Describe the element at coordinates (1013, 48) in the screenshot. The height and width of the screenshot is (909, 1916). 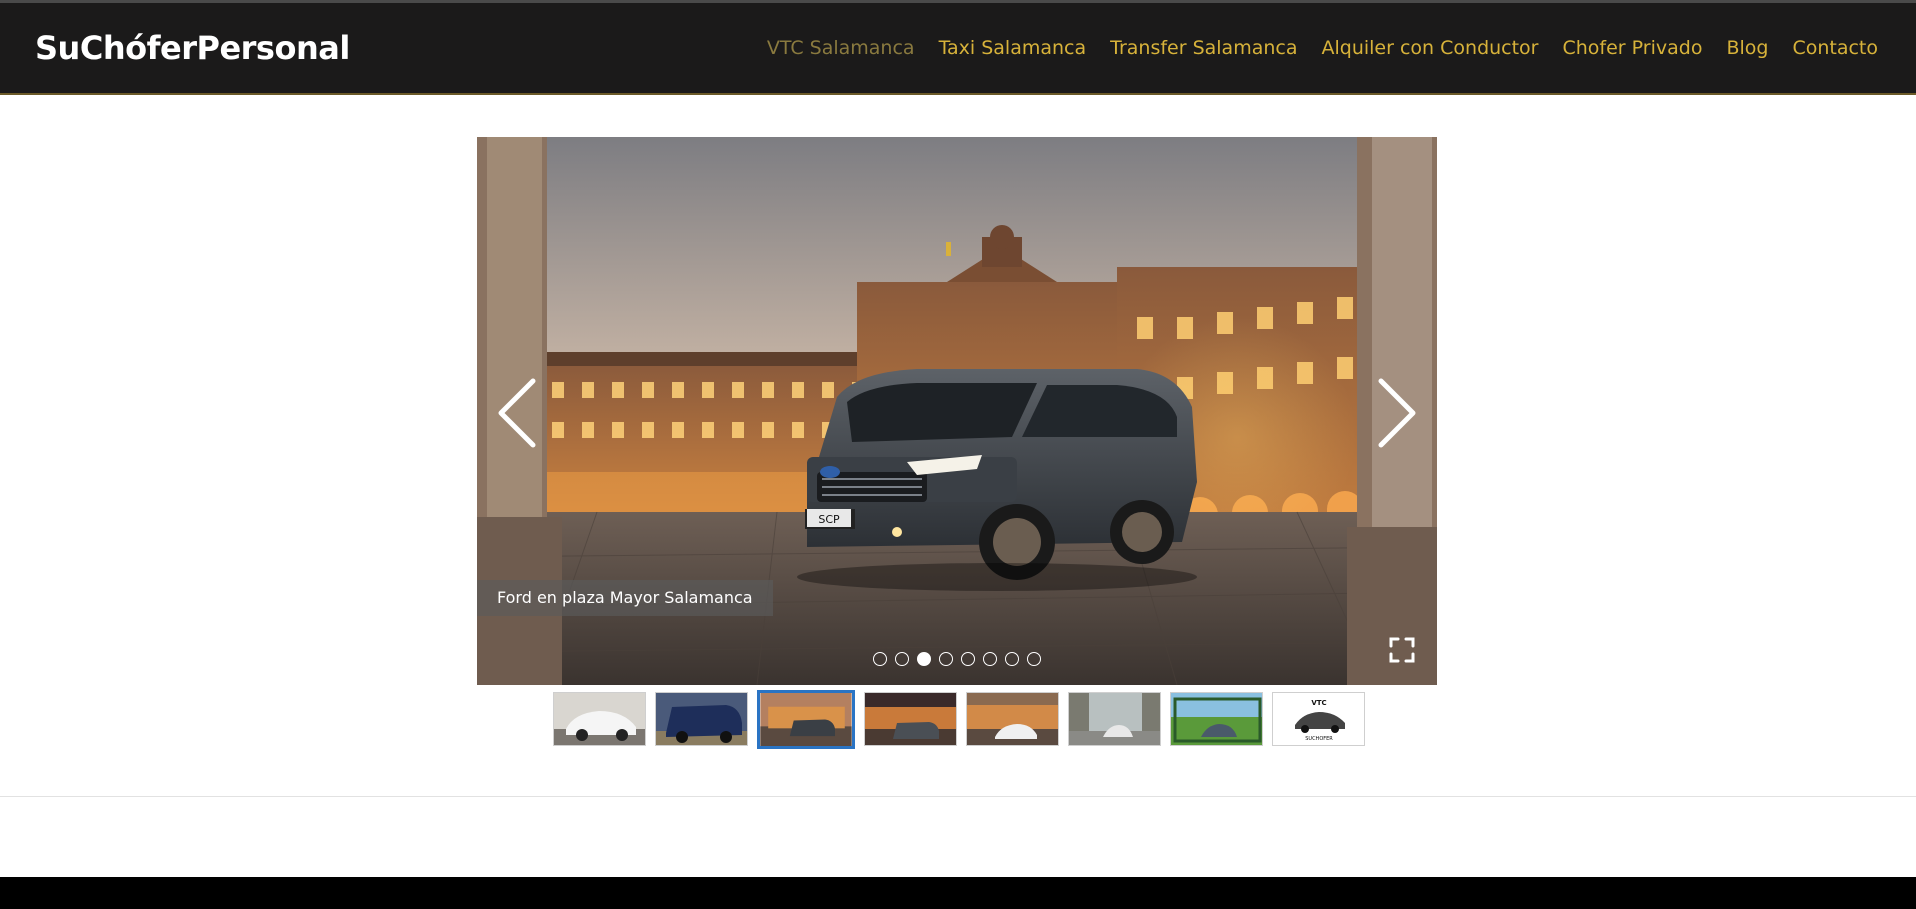
I see `nav-taxi-salamanca: Taxi Salamanca` at that location.